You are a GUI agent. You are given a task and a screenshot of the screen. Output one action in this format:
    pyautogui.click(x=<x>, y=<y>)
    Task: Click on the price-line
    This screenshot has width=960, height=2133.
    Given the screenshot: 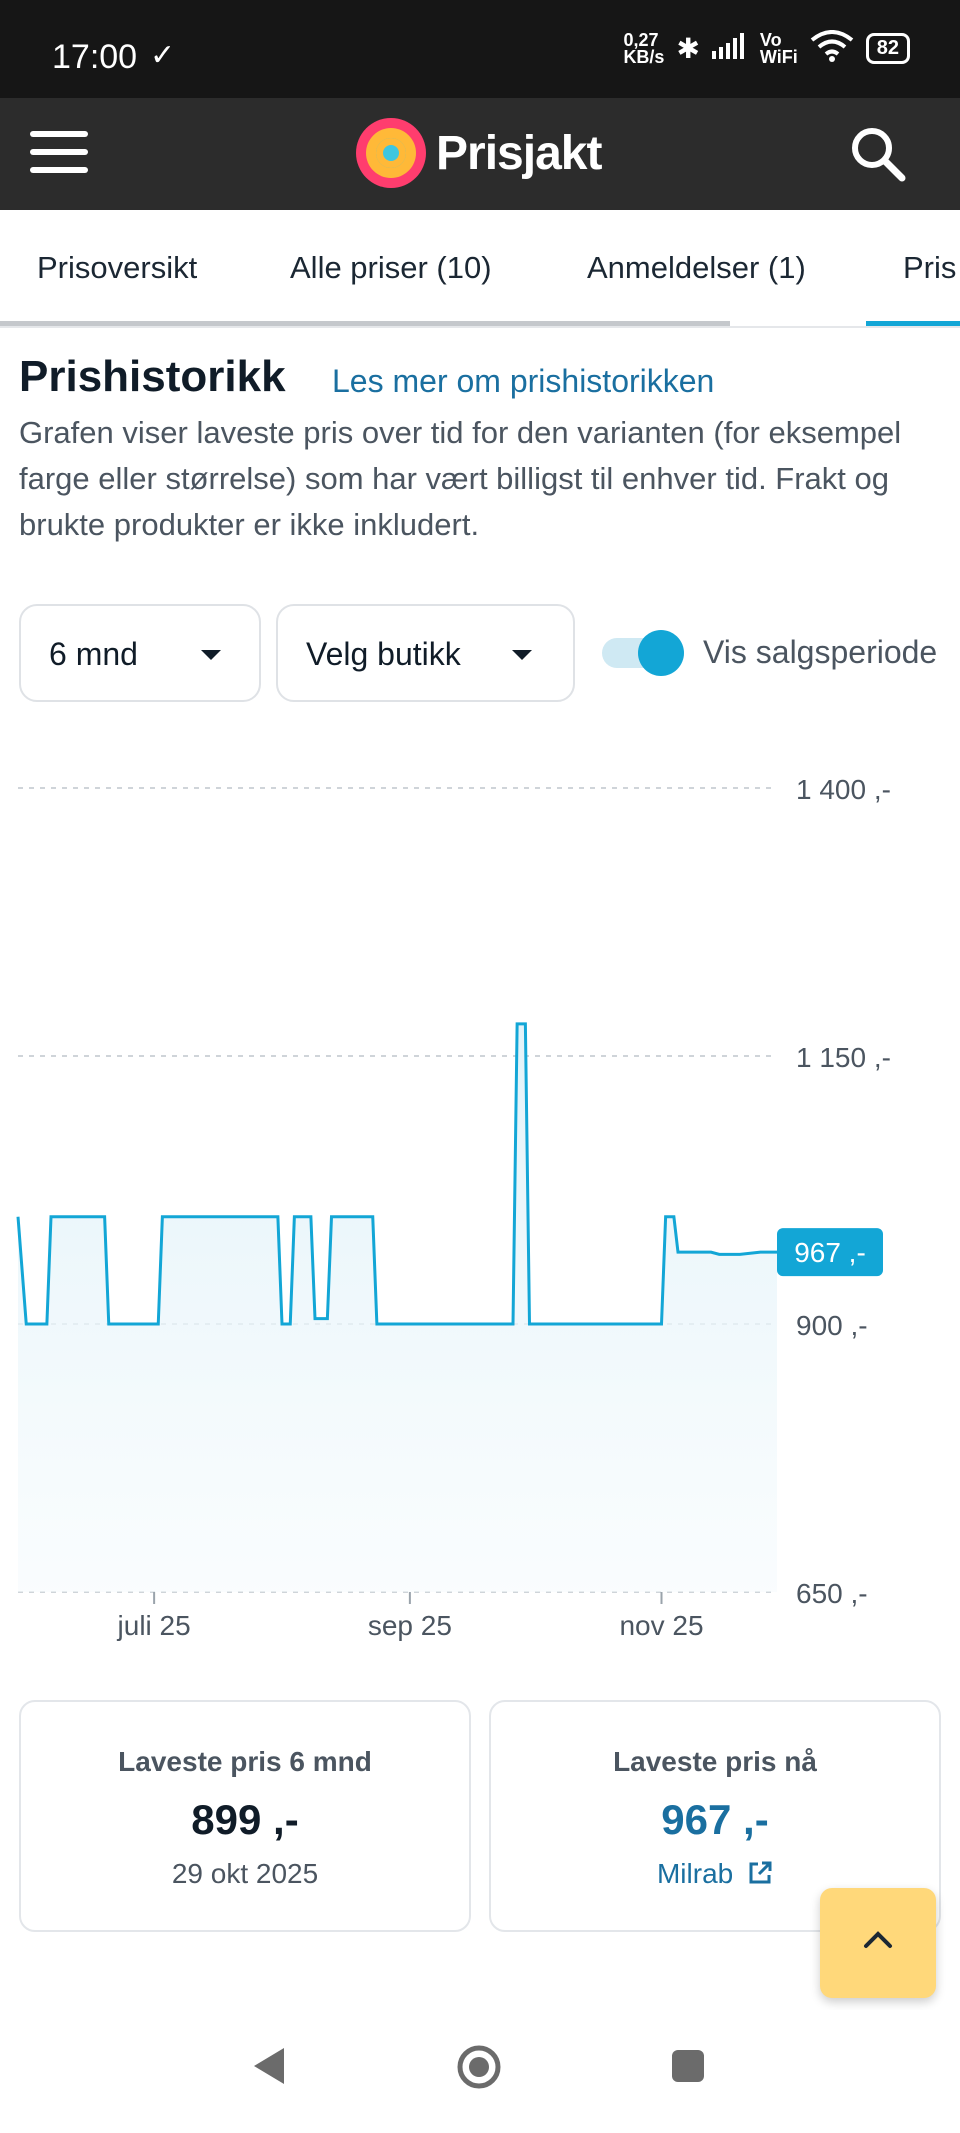 What is the action you would take?
    pyautogui.click(x=396, y=1174)
    